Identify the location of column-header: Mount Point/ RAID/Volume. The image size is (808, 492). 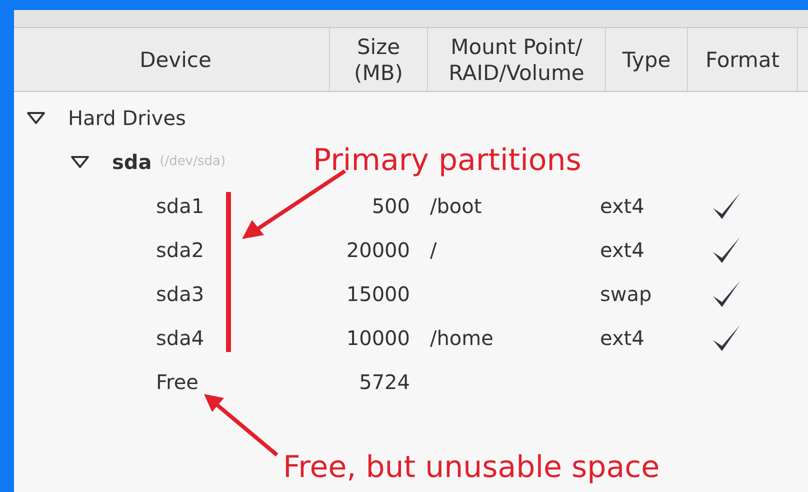
(517, 59).